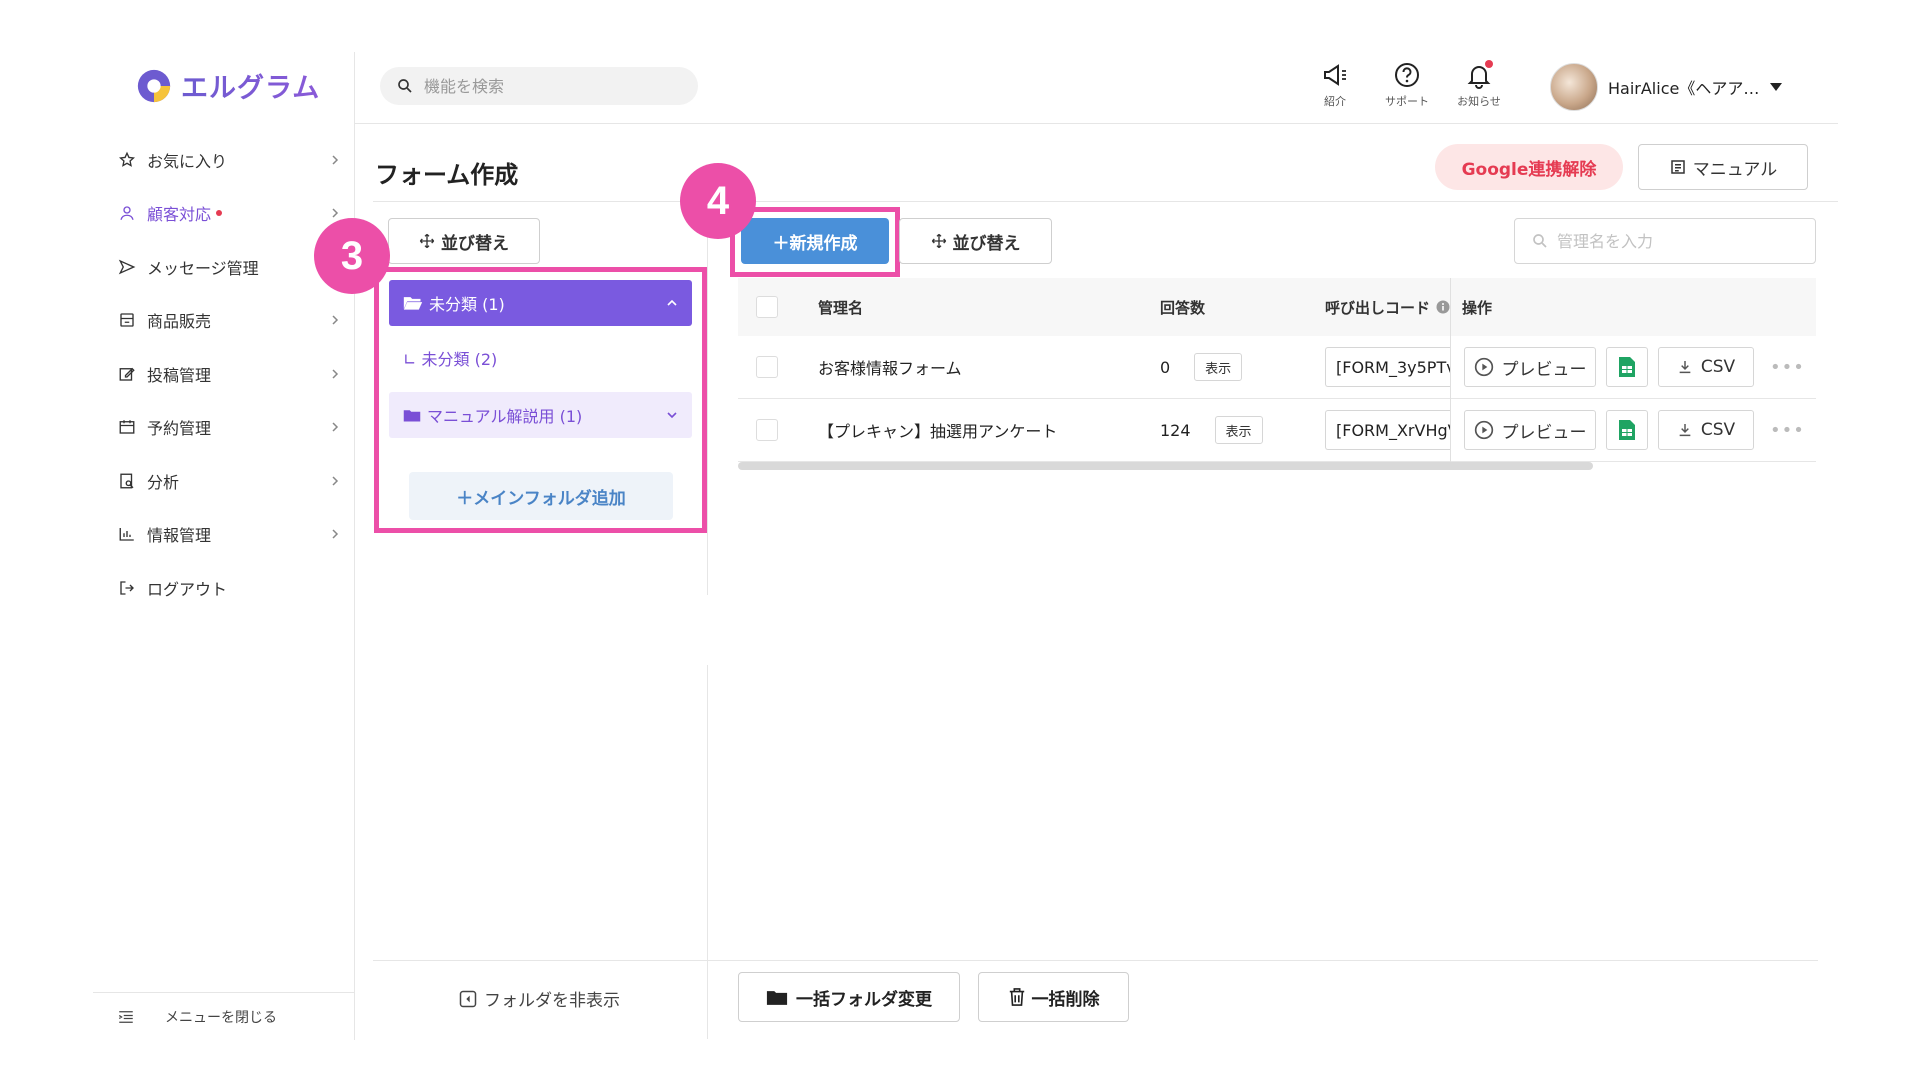 The image size is (1920, 1080). I want to click on chevron-up-icon, so click(672, 302).